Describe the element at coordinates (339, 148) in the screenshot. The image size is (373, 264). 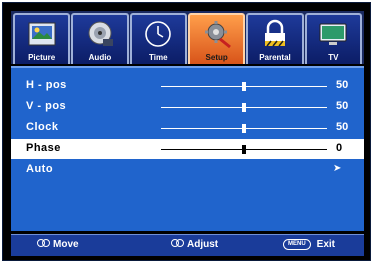
I see `setting-value: 0` at that location.